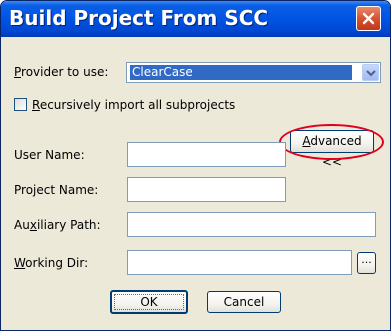 The image size is (391, 331). I want to click on close-icon, so click(368, 18).